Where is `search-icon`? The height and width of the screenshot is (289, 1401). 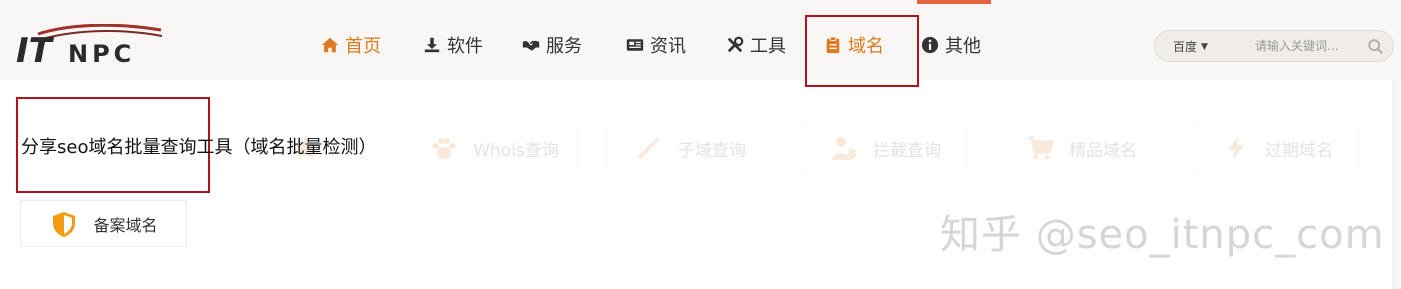 search-icon is located at coordinates (1376, 47).